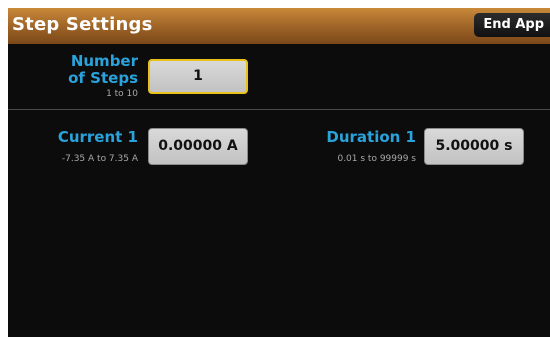  What do you see at coordinates (376, 159) in the screenshot?
I see `duration-range: 0.01 s to 99999 s` at bounding box center [376, 159].